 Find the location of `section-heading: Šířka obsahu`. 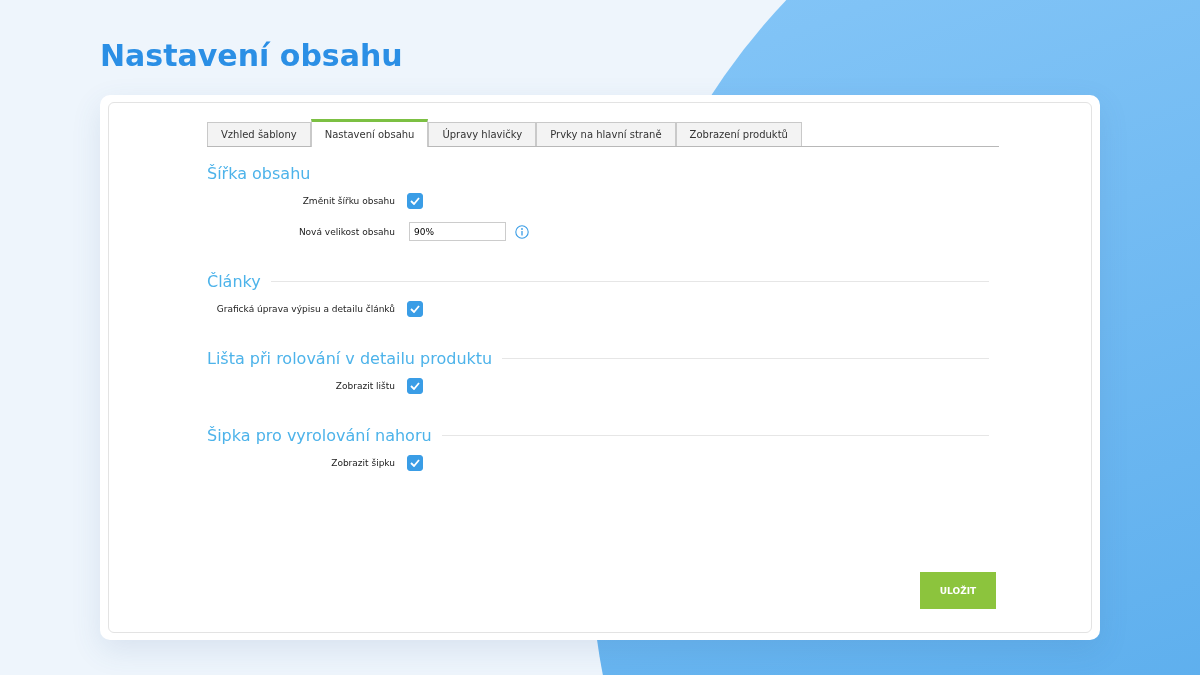

section-heading: Šířka obsahu is located at coordinates (259, 173).